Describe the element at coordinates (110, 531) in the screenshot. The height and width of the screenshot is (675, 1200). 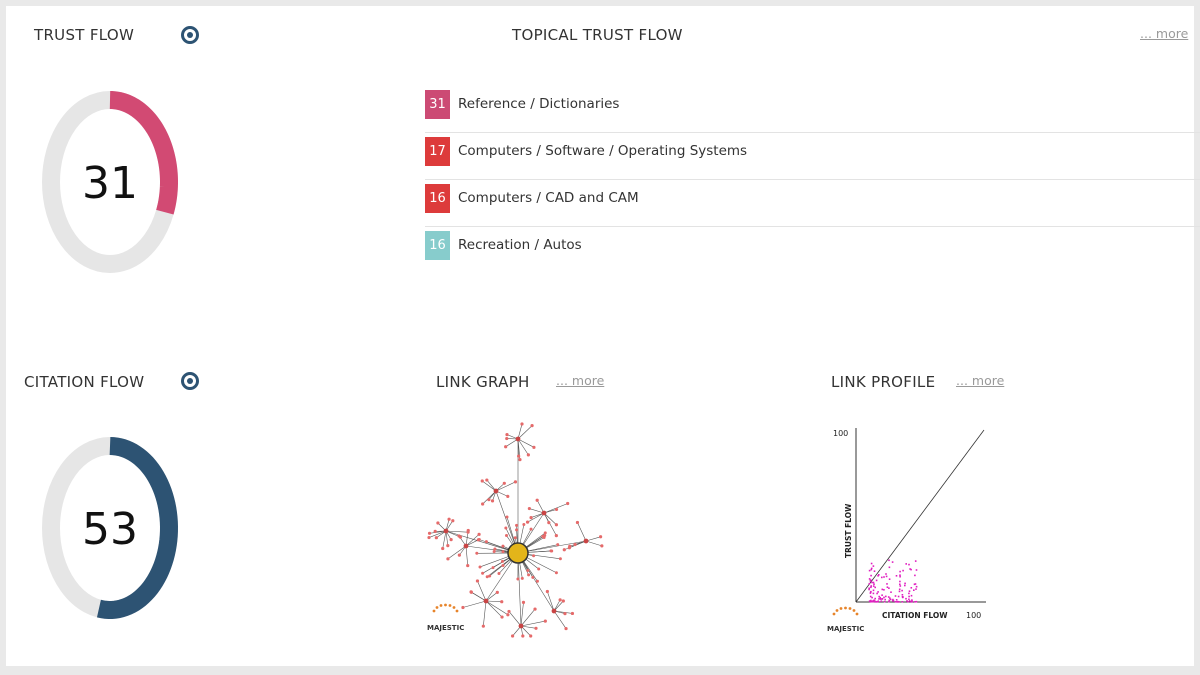
I see `citation-flow-donut: 53` at that location.